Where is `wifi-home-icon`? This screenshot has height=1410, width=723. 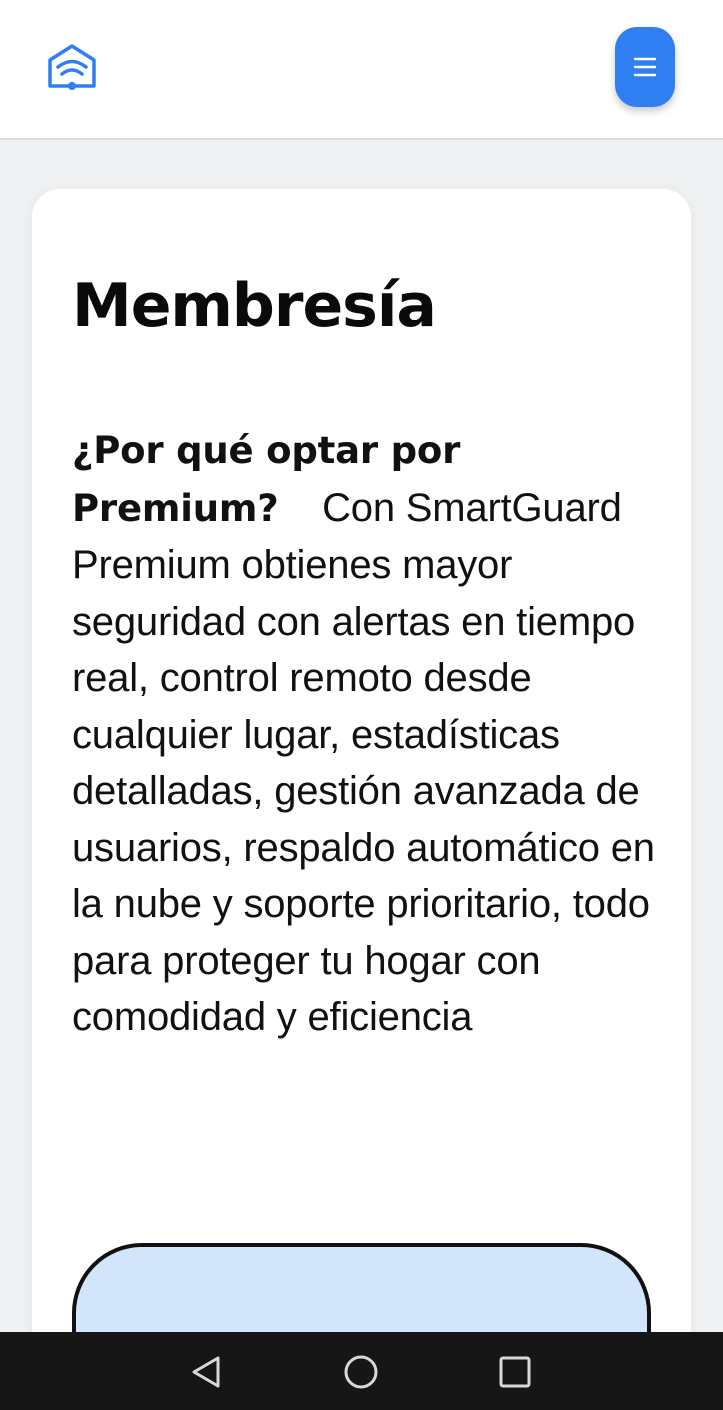 wifi-home-icon is located at coordinates (72, 67).